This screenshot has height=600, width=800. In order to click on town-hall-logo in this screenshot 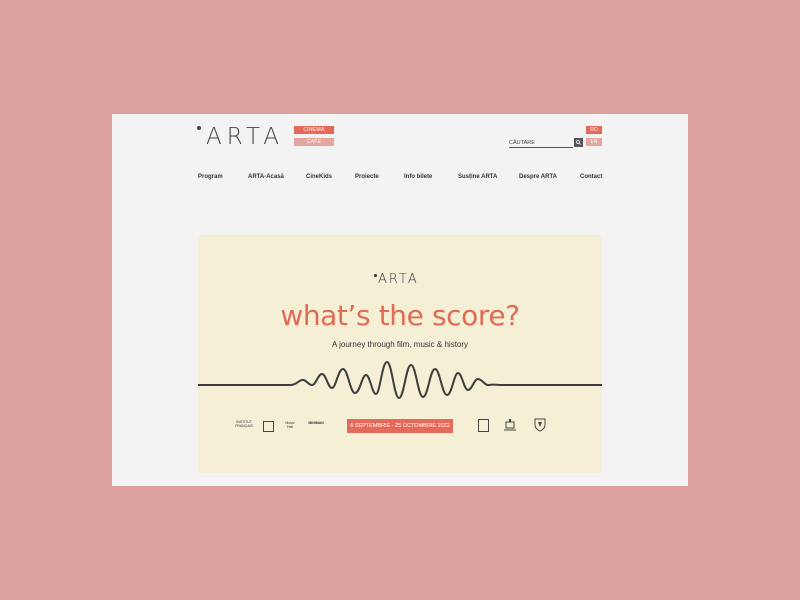, I will do `click(510, 425)`.